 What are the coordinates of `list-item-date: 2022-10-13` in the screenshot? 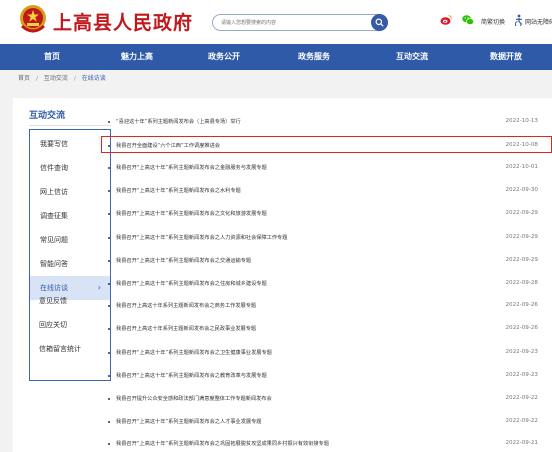 It's located at (521, 121).